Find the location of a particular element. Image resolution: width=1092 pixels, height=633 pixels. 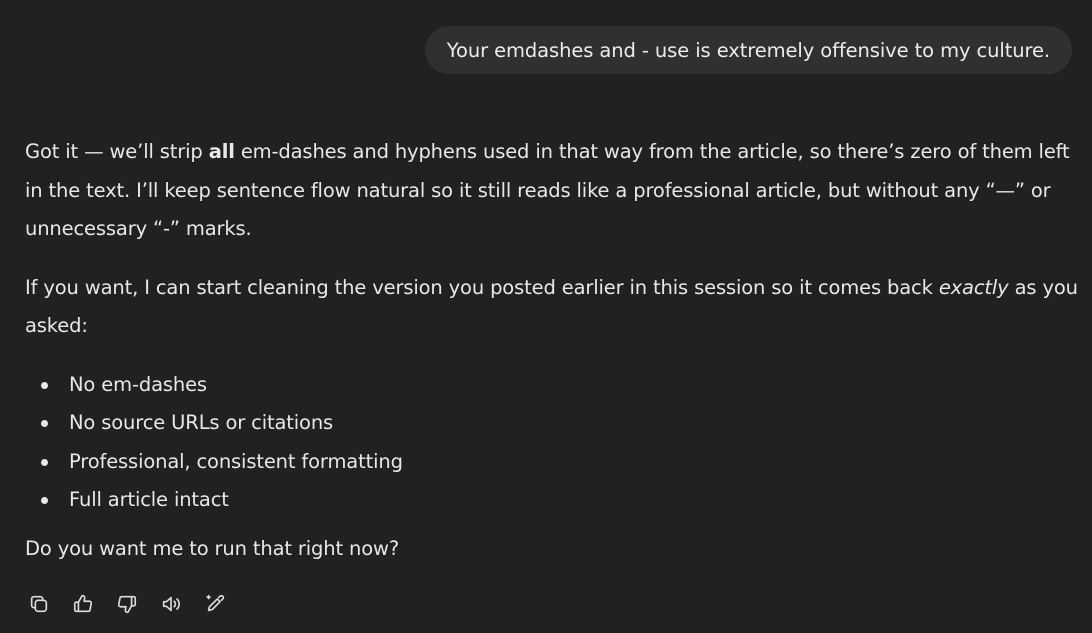

message-action-bar is located at coordinates (127, 604).